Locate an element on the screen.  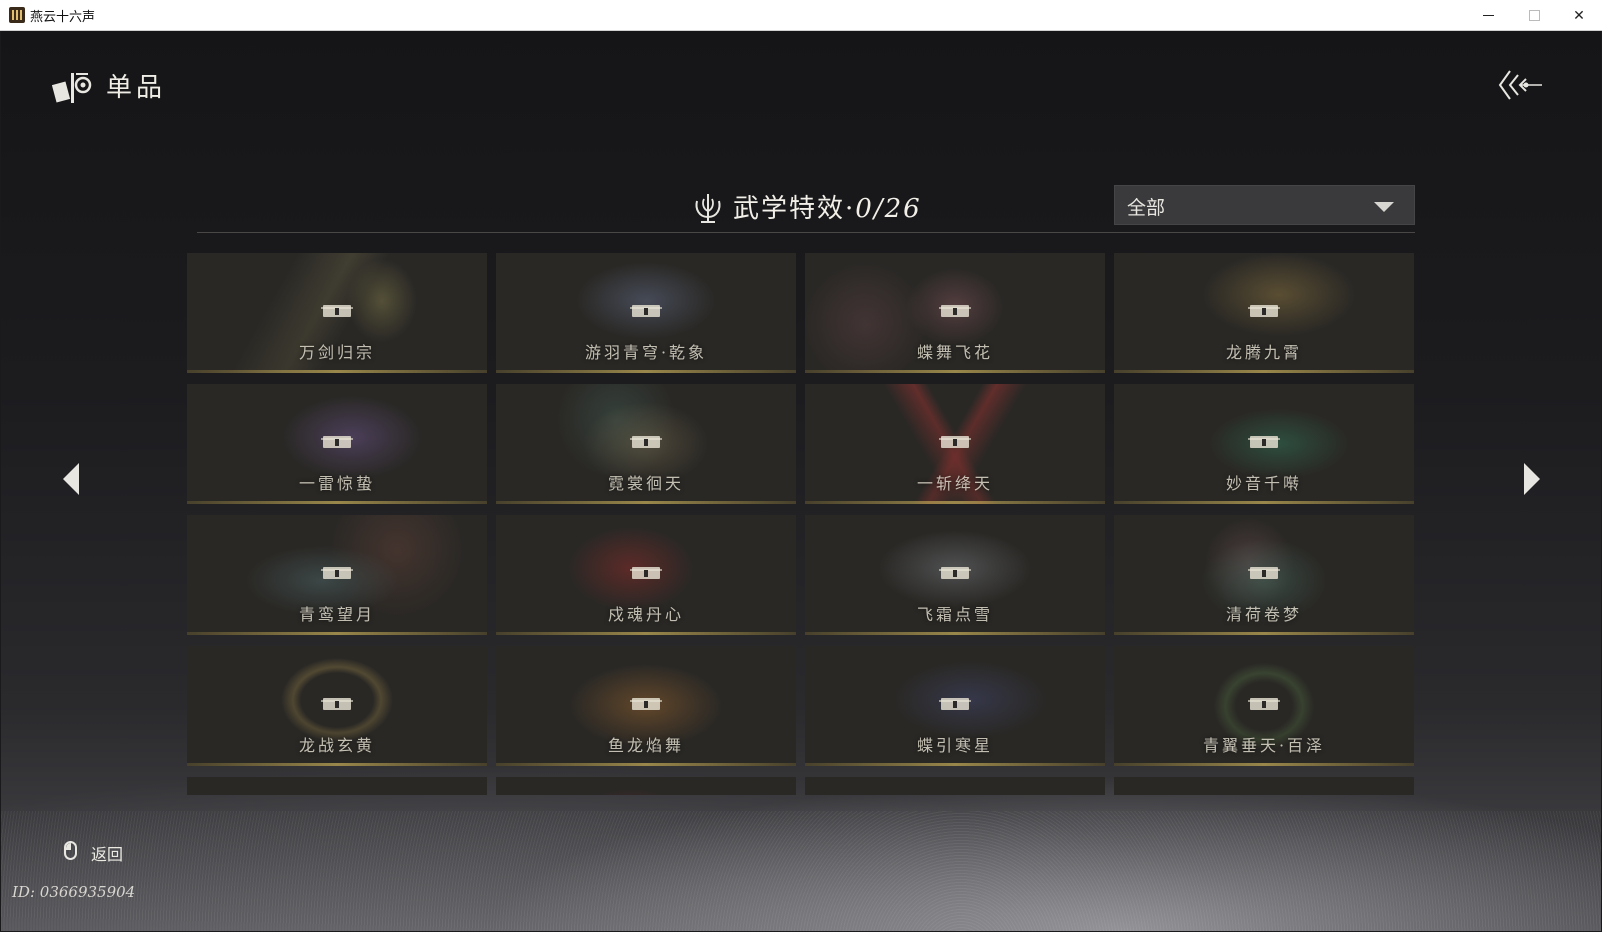
effect-card: 霓裳徊天 is located at coordinates (646, 444).